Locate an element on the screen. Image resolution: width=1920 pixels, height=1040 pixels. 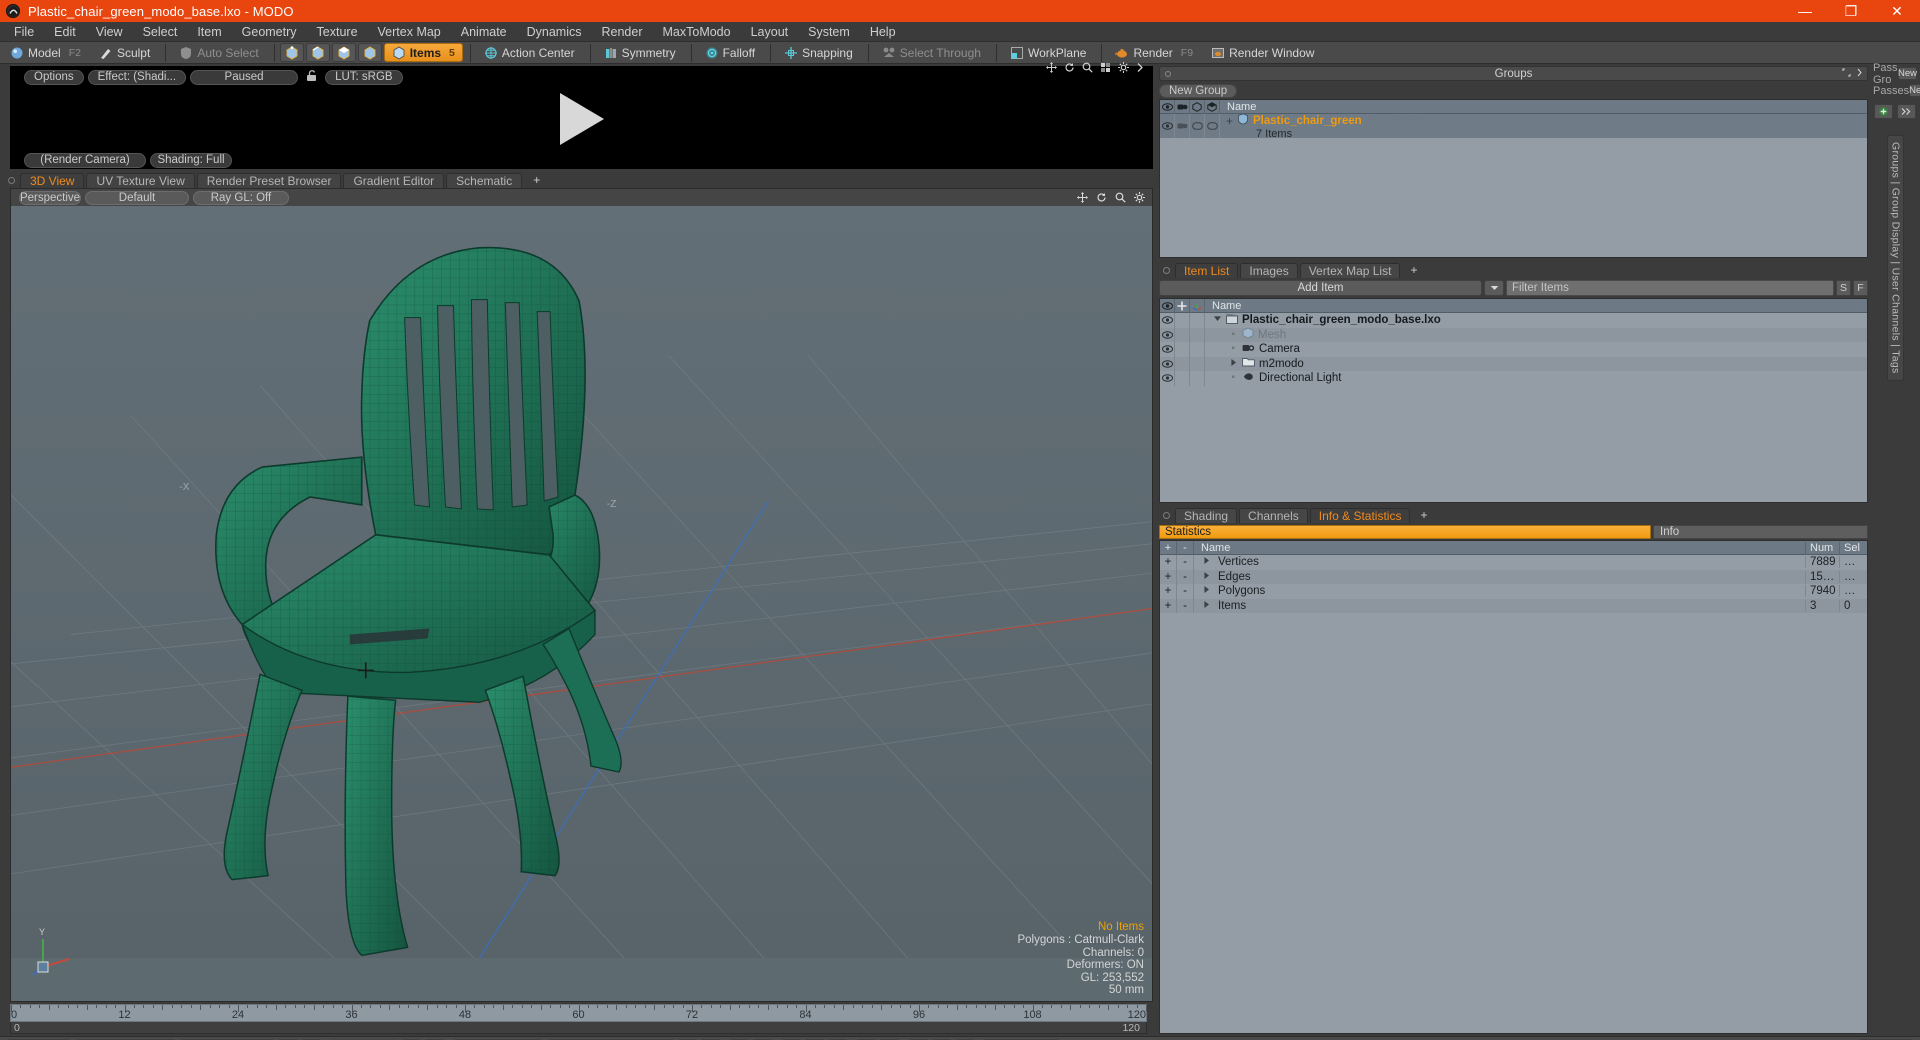
sculpt-mode-button: Sculpt is located at coordinates (124, 52).